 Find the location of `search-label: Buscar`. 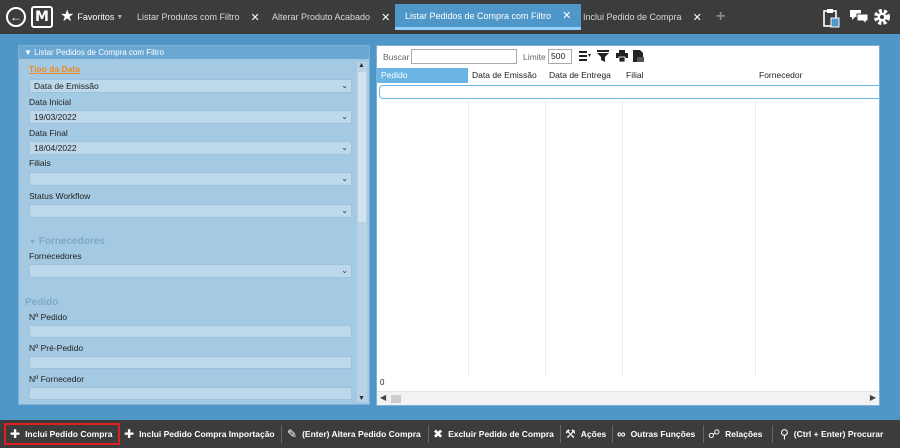

search-label: Buscar is located at coordinates (396, 57).